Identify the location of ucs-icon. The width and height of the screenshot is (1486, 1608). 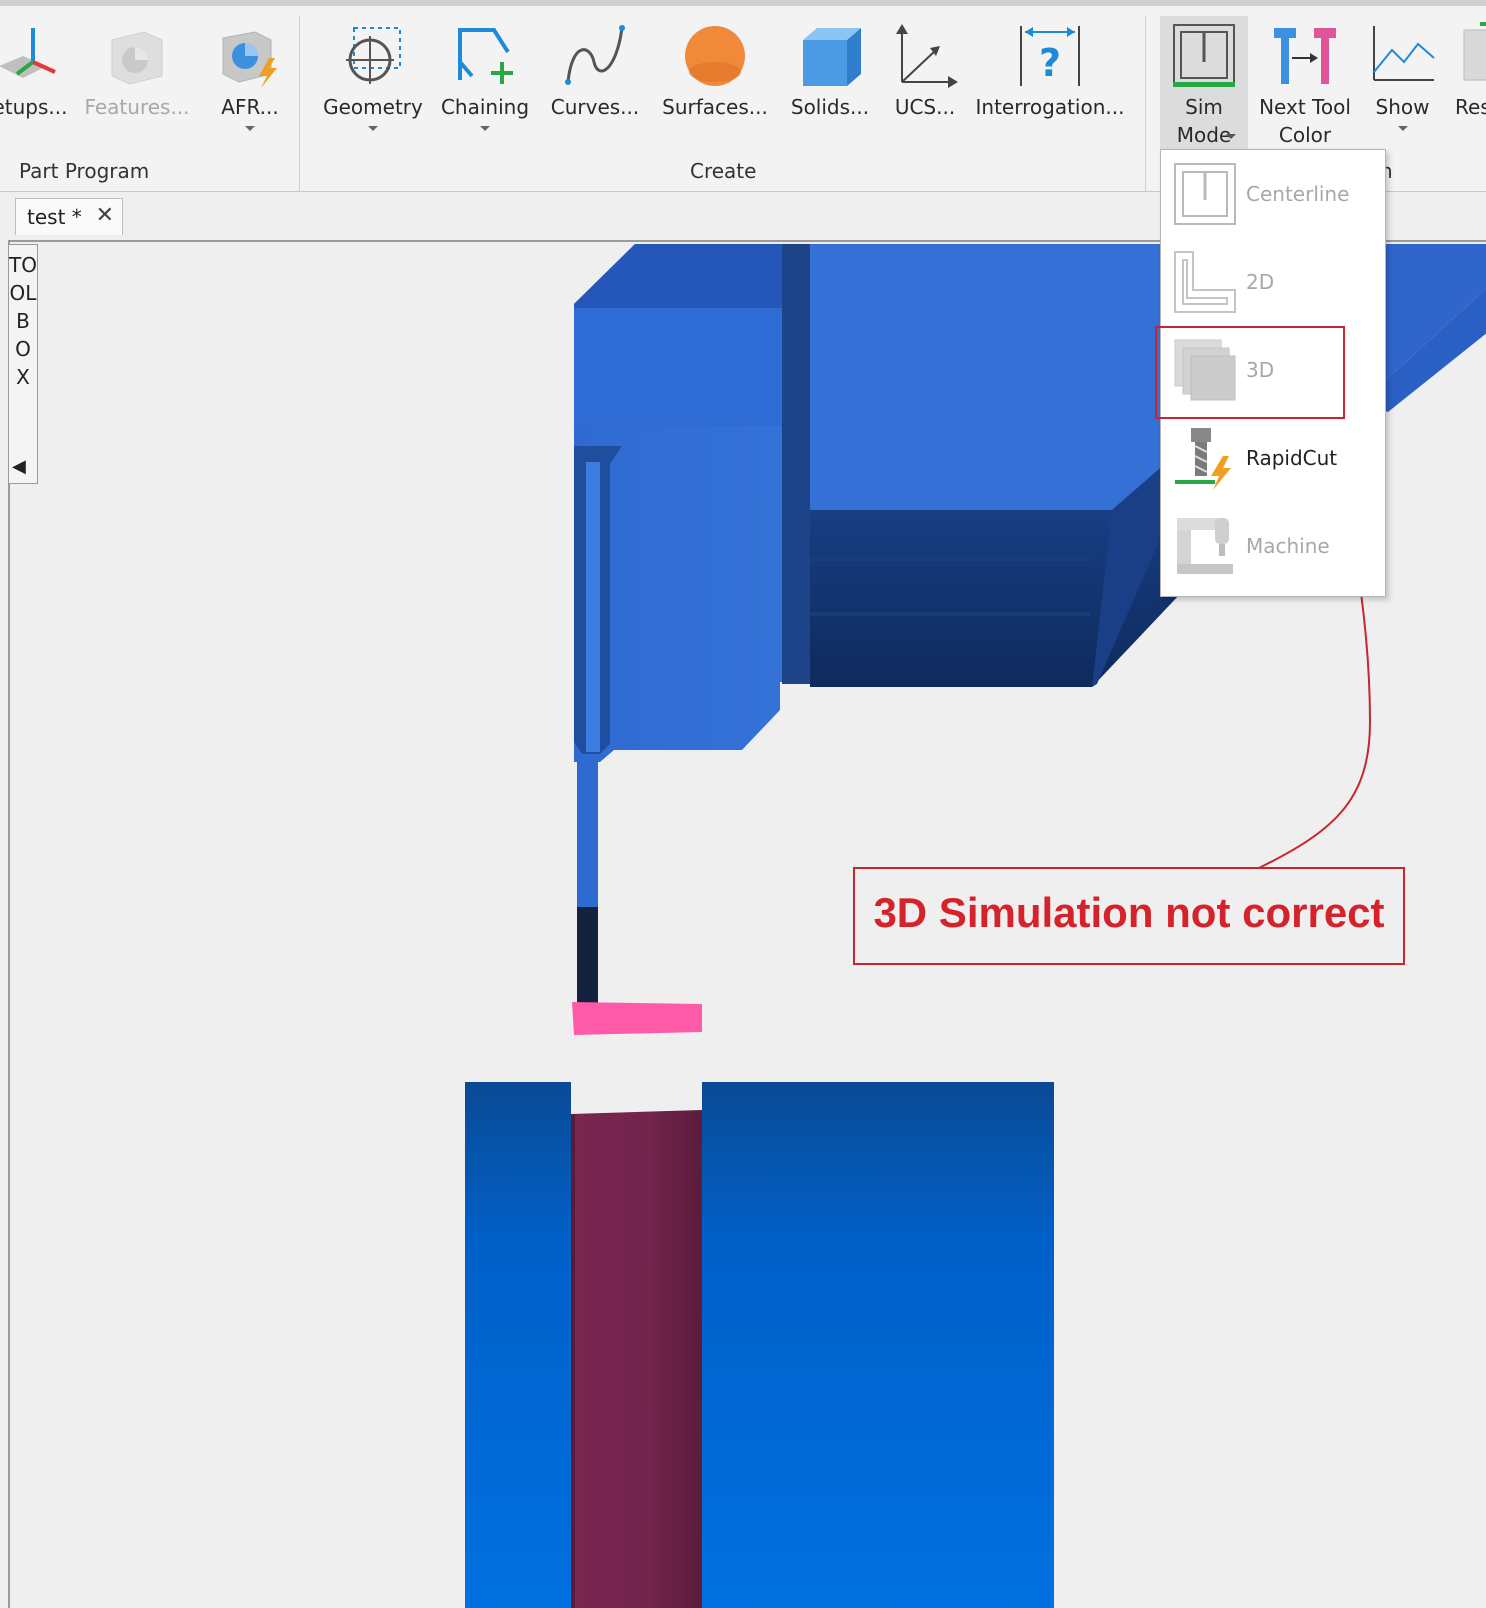
(927, 56).